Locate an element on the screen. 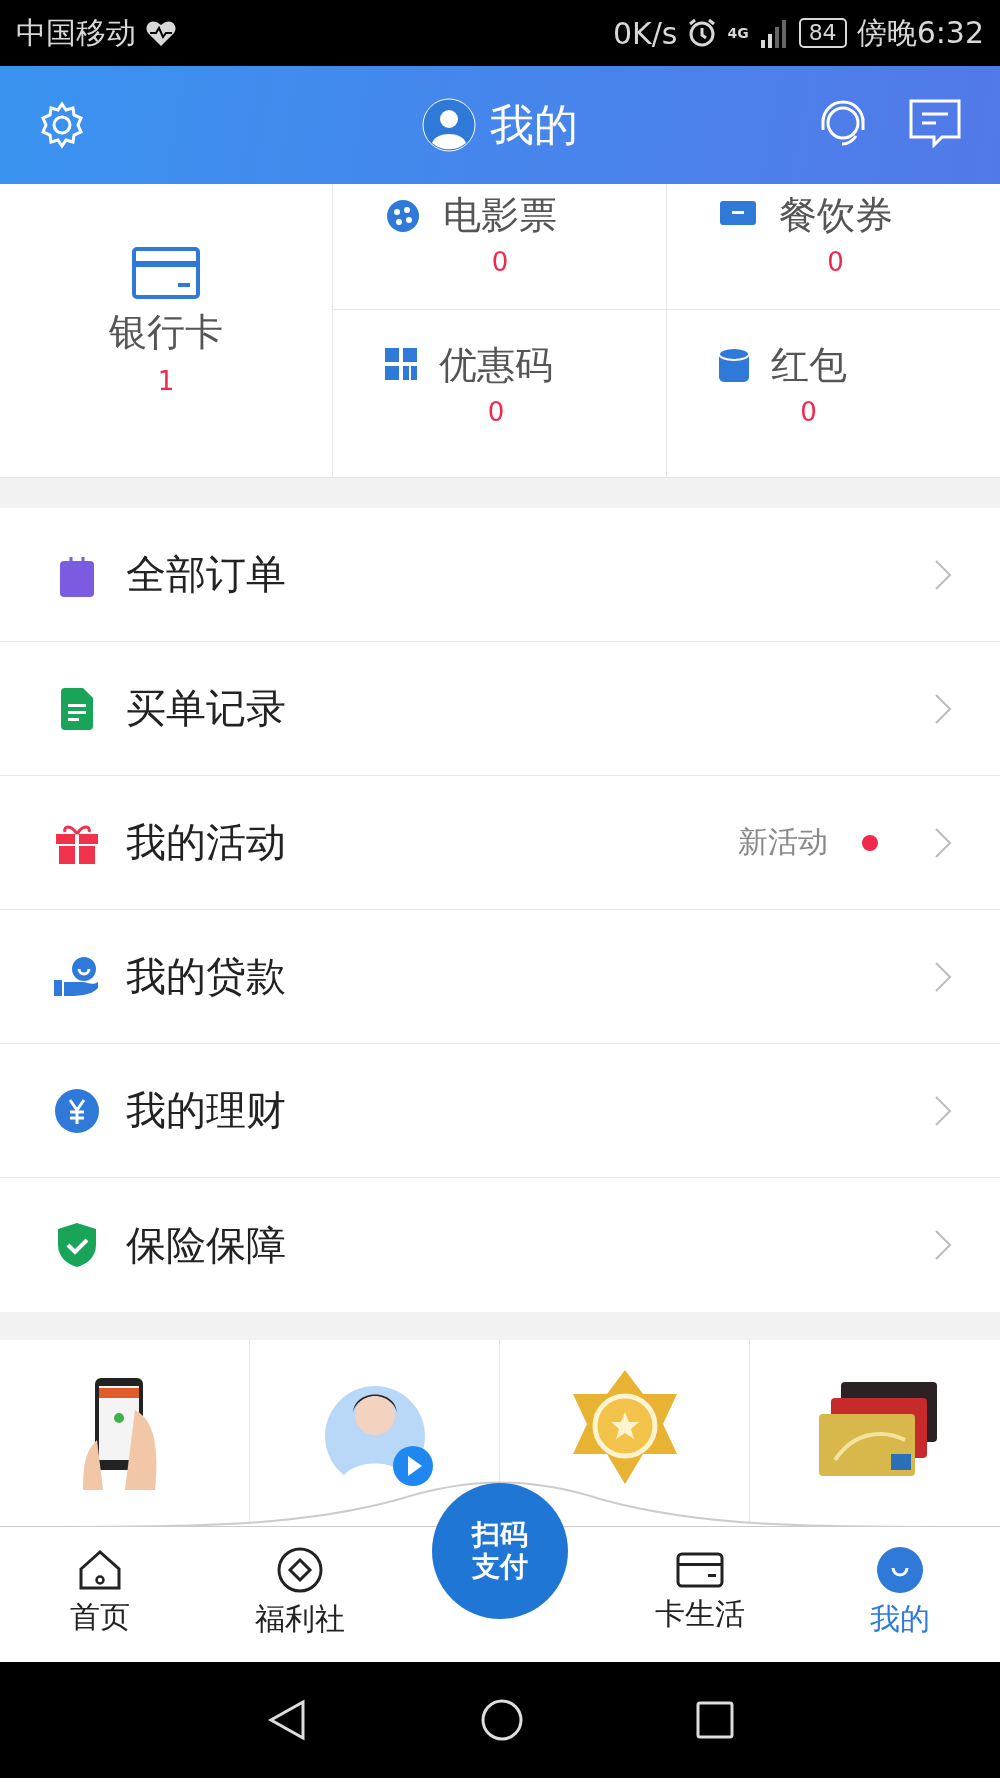 The height and width of the screenshot is (1778, 1000). tab: 我的 is located at coordinates (900, 1593).